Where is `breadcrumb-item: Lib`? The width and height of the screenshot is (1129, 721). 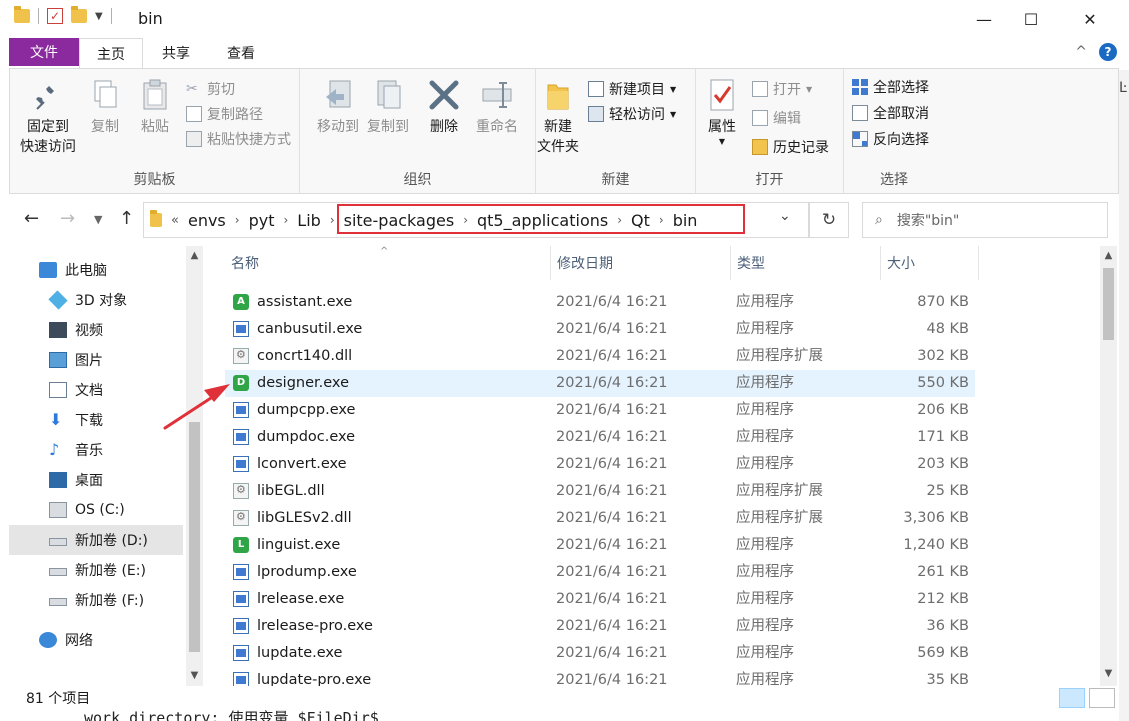 breadcrumb-item: Lib is located at coordinates (309, 220).